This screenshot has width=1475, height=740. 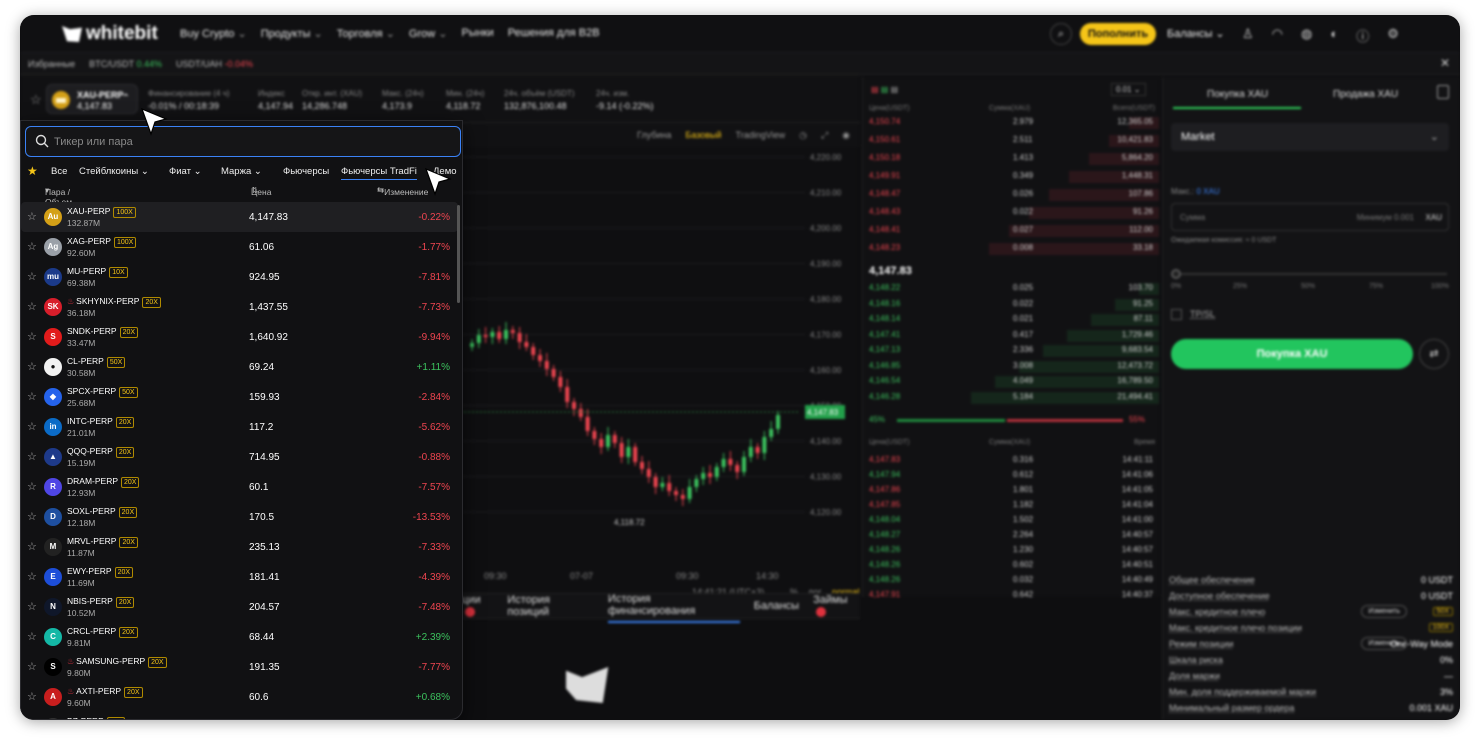 What do you see at coordinates (1128, 89) in the screenshot?
I see `precision-select: 0.01 ⌄` at bounding box center [1128, 89].